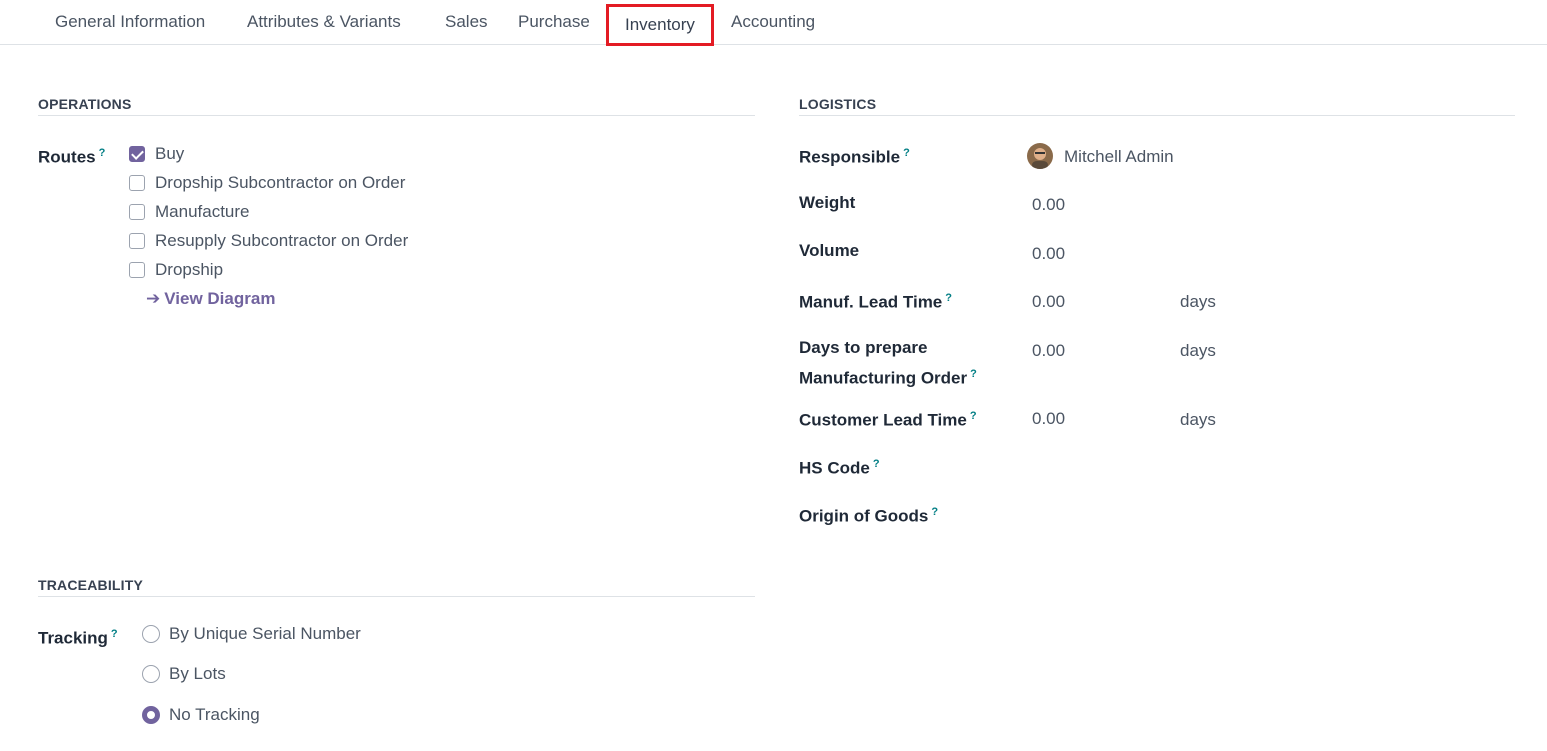 The height and width of the screenshot is (751, 1547). Describe the element at coordinates (1040, 156) in the screenshot. I see `avatar` at that location.